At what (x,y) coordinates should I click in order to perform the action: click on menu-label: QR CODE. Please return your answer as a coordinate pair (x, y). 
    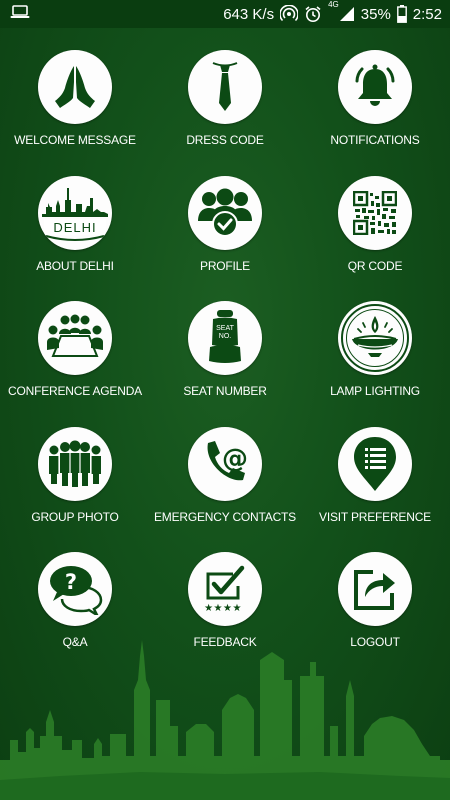
    Looking at the image, I should click on (375, 265).